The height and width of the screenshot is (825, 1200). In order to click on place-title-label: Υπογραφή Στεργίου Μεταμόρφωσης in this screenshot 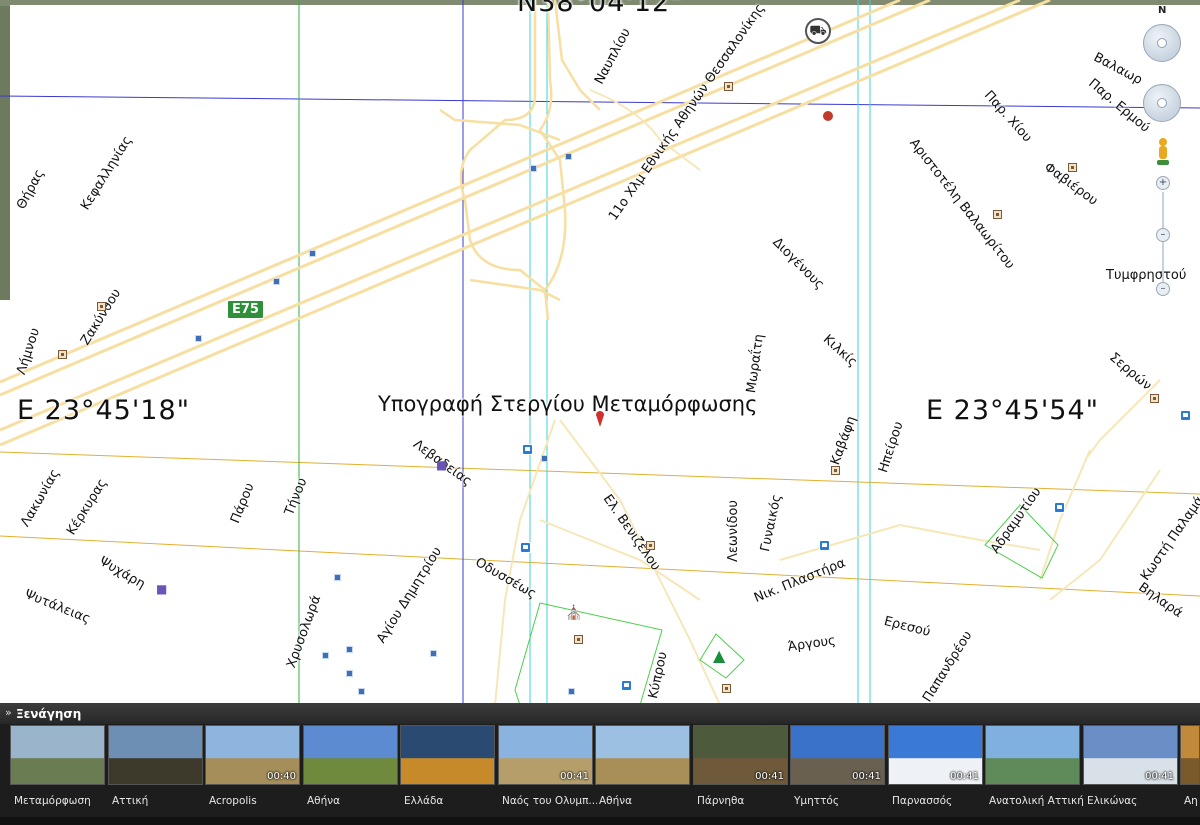, I will do `click(567, 404)`.